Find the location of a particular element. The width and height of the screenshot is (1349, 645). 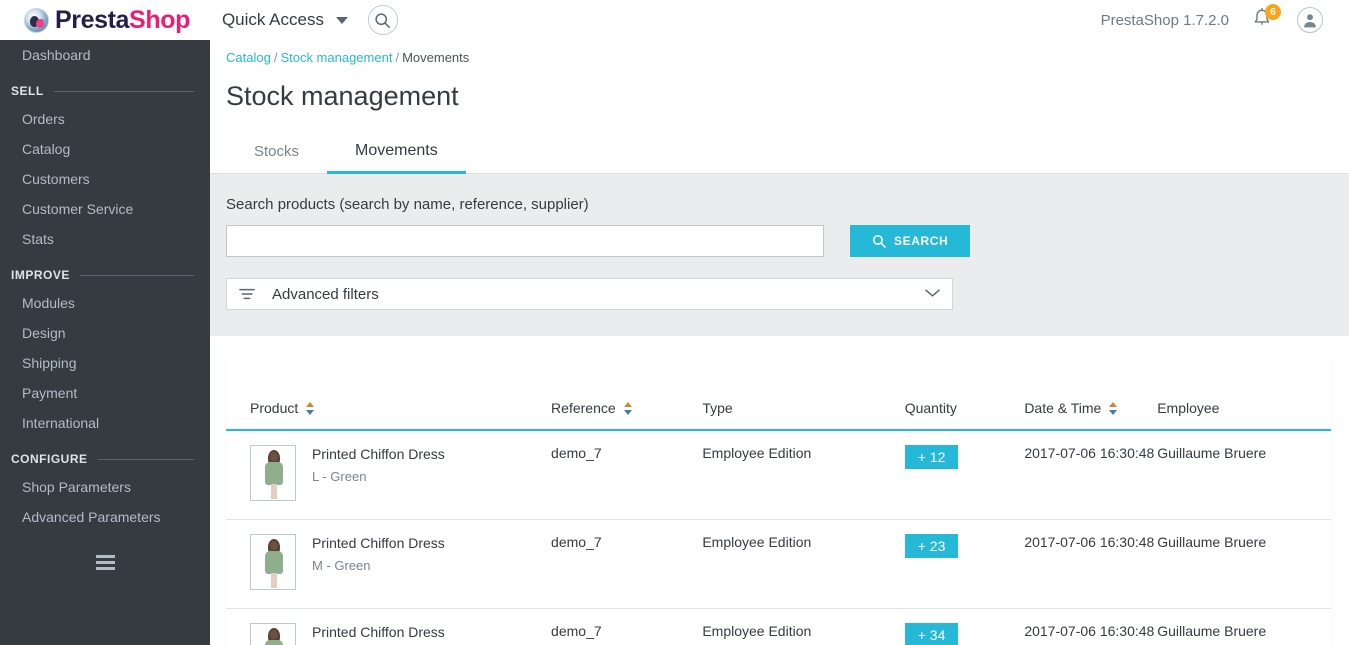

search-row: SEARCH is located at coordinates (778, 241).